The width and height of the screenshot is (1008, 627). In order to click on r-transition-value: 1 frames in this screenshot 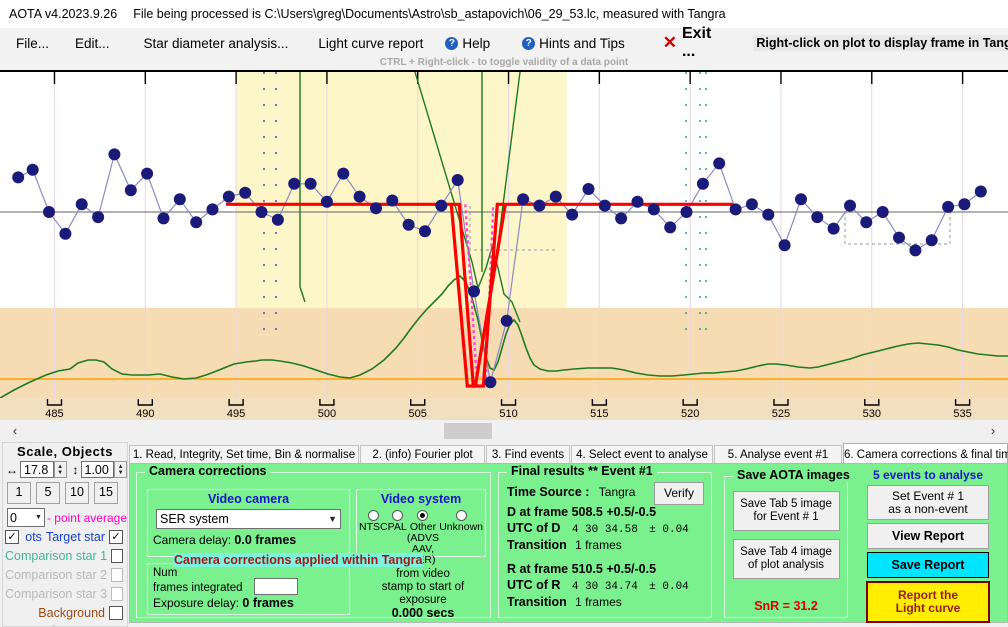, I will do `click(598, 602)`.